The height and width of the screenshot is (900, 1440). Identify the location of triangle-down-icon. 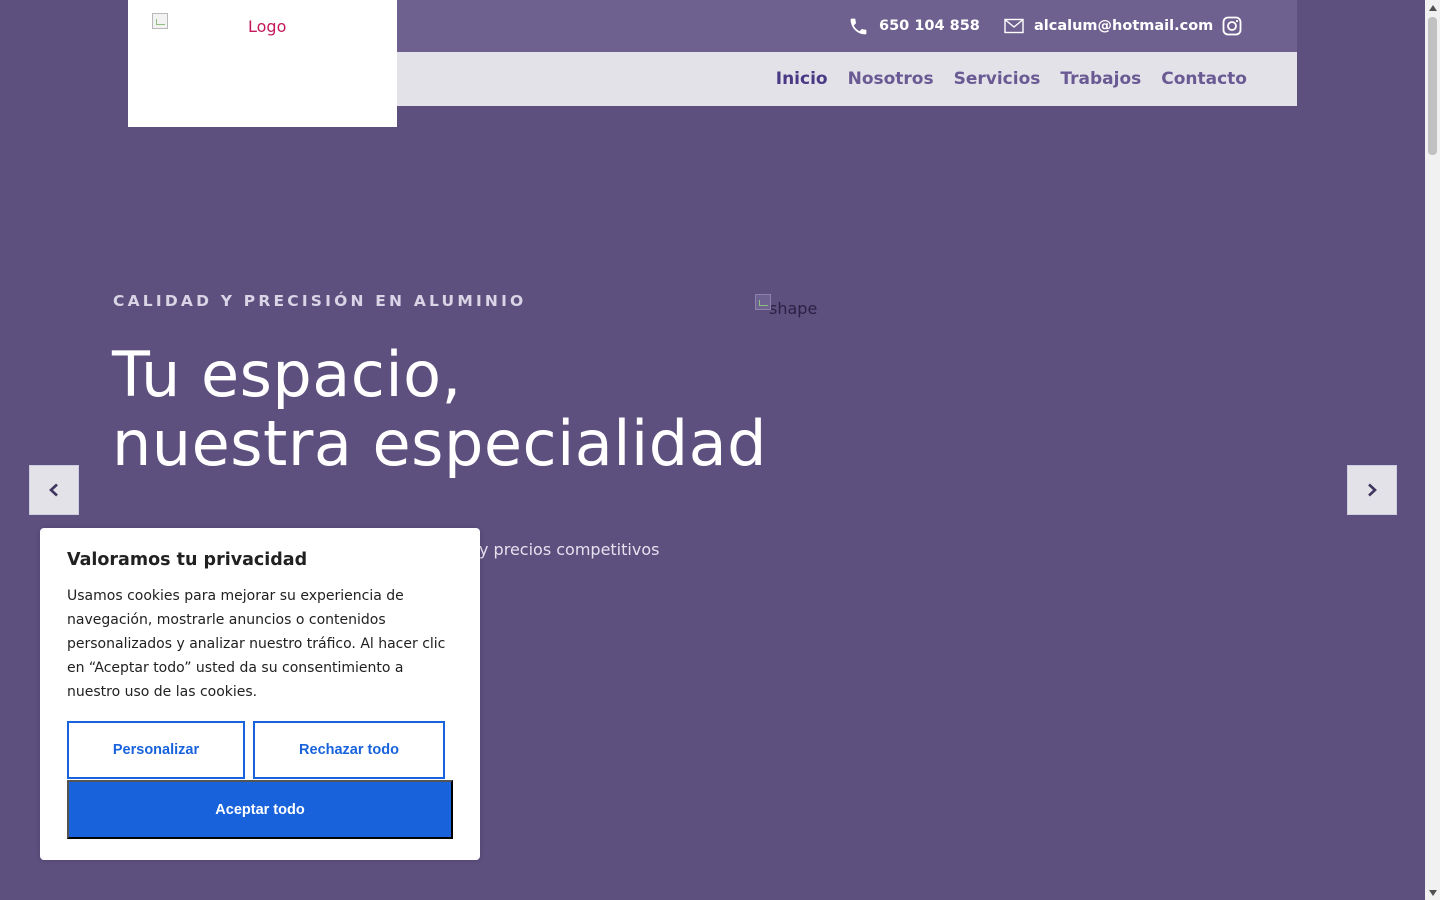
(1432, 892).